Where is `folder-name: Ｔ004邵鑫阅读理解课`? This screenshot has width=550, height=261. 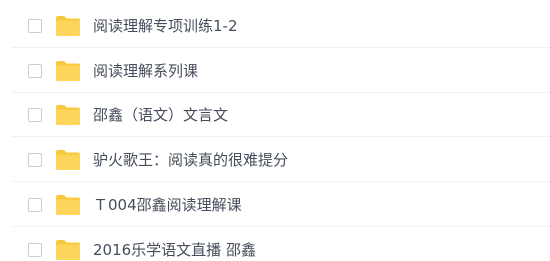 folder-name: Ｔ004邵鑫阅读理解课 is located at coordinates (167, 204).